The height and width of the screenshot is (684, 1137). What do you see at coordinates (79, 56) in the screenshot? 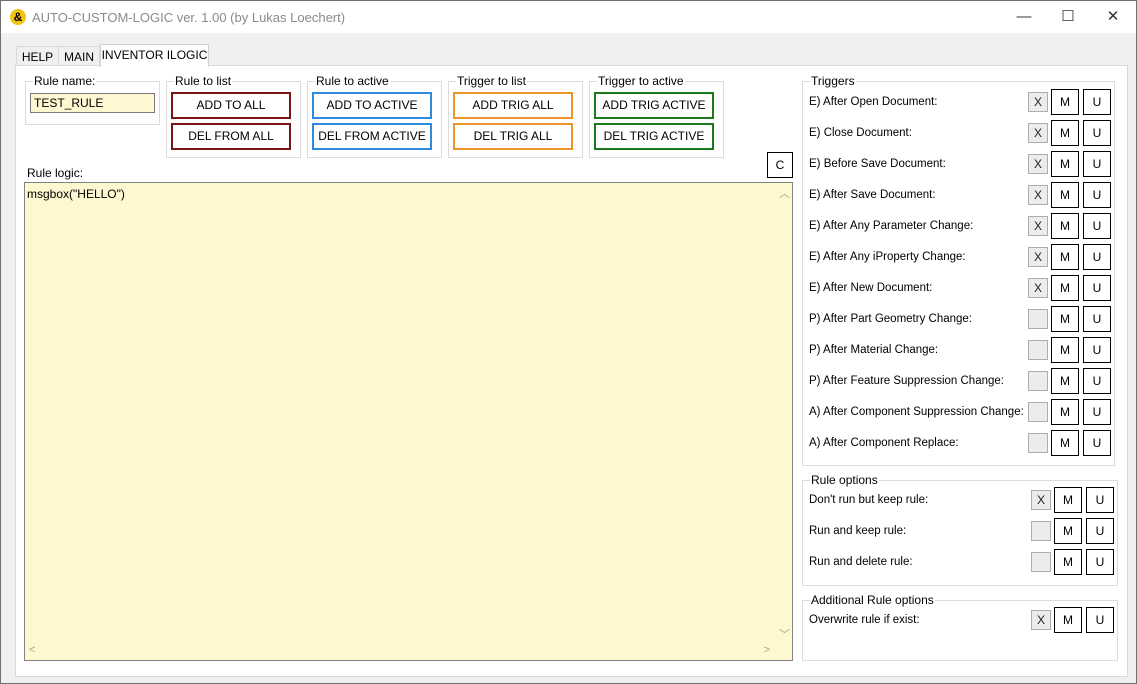
I see `tab-main: MAIN` at bounding box center [79, 56].